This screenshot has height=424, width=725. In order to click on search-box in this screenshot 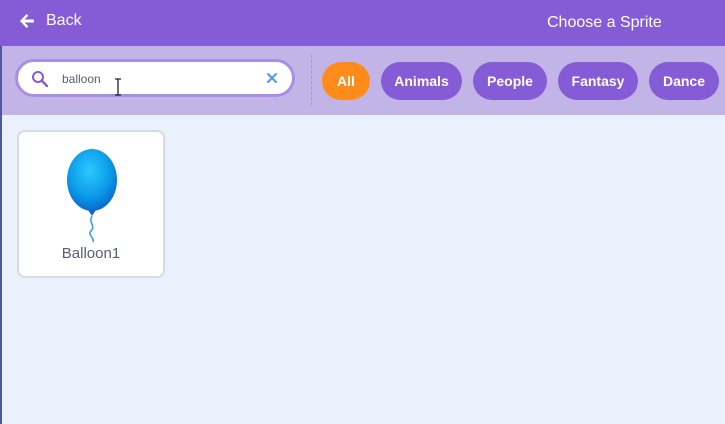, I will do `click(155, 78)`.